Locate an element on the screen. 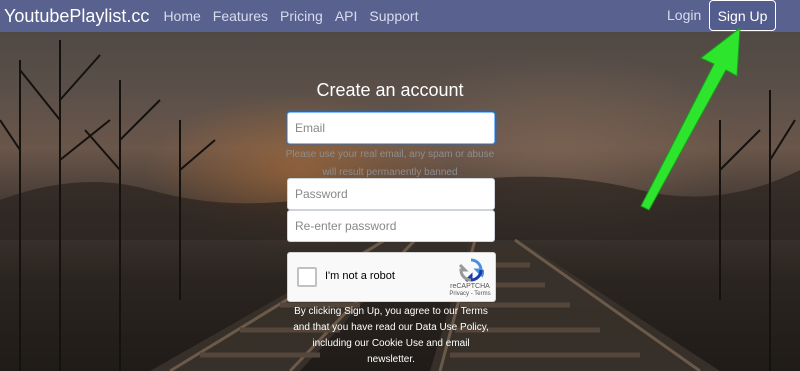 This screenshot has height=371, width=800. reenter-password-field: Re-enter password is located at coordinates (391, 226).